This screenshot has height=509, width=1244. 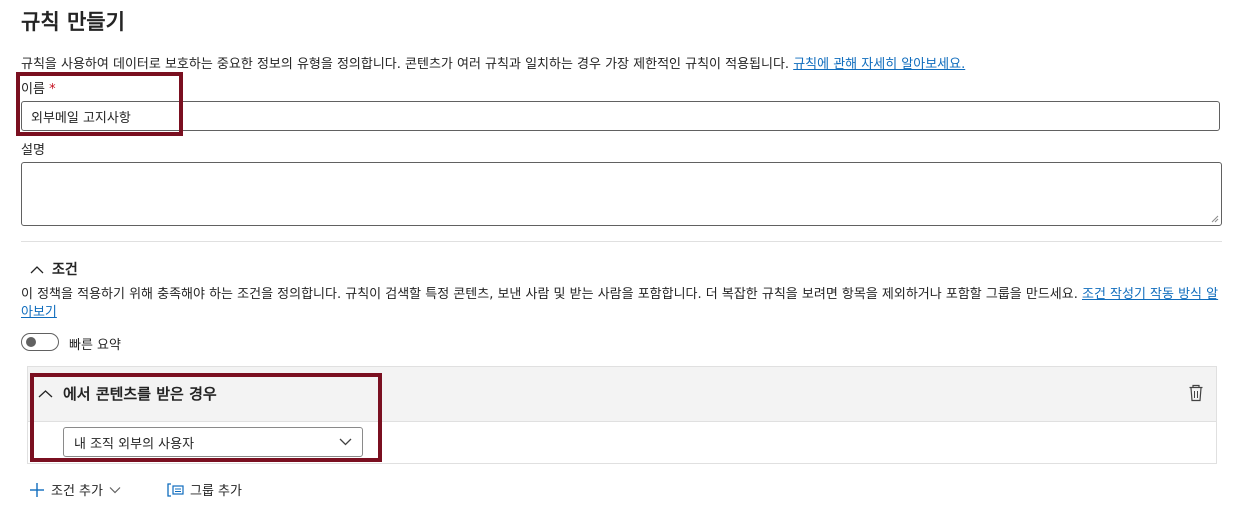 I want to click on add-group-label: 그룹 추가, so click(x=216, y=491).